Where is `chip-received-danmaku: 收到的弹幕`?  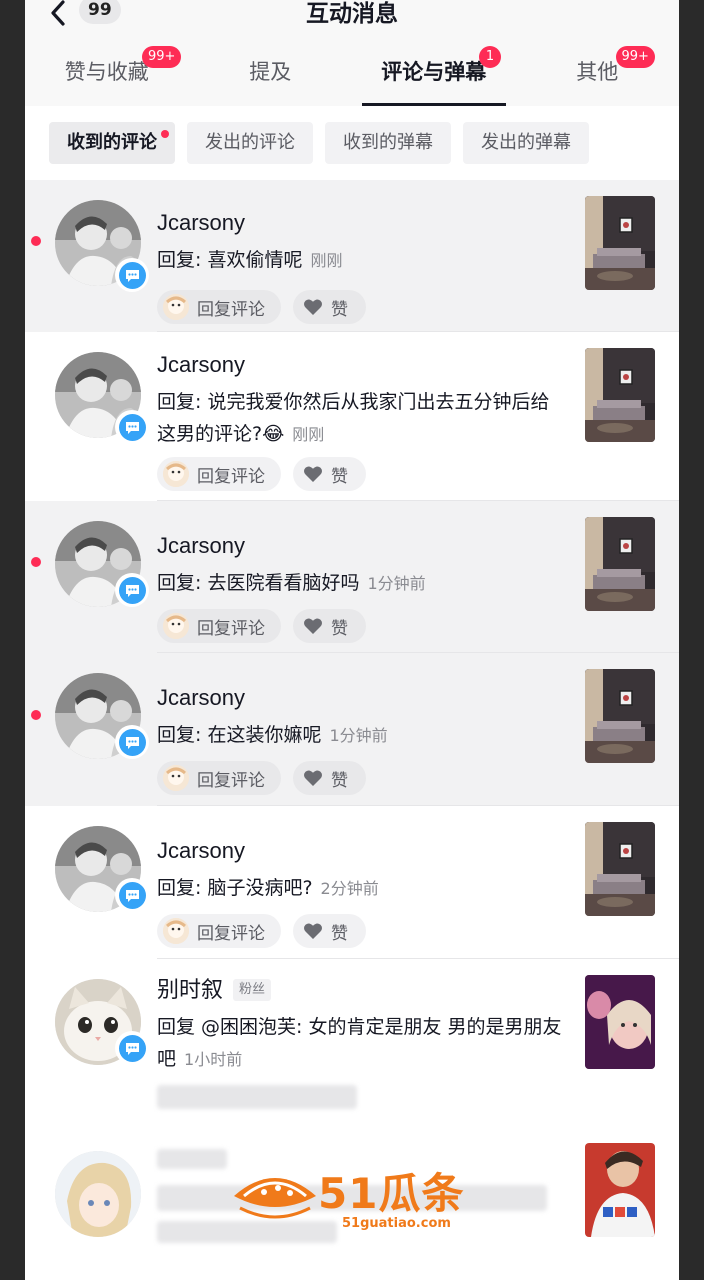 chip-received-danmaku: 收到的弹幕 is located at coordinates (388, 143).